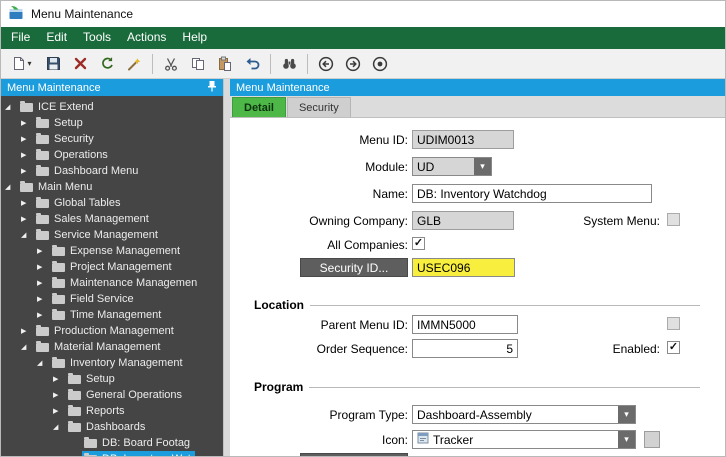  Describe the element at coordinates (626, 414) in the screenshot. I see `program-type-dropdown-icon` at that location.